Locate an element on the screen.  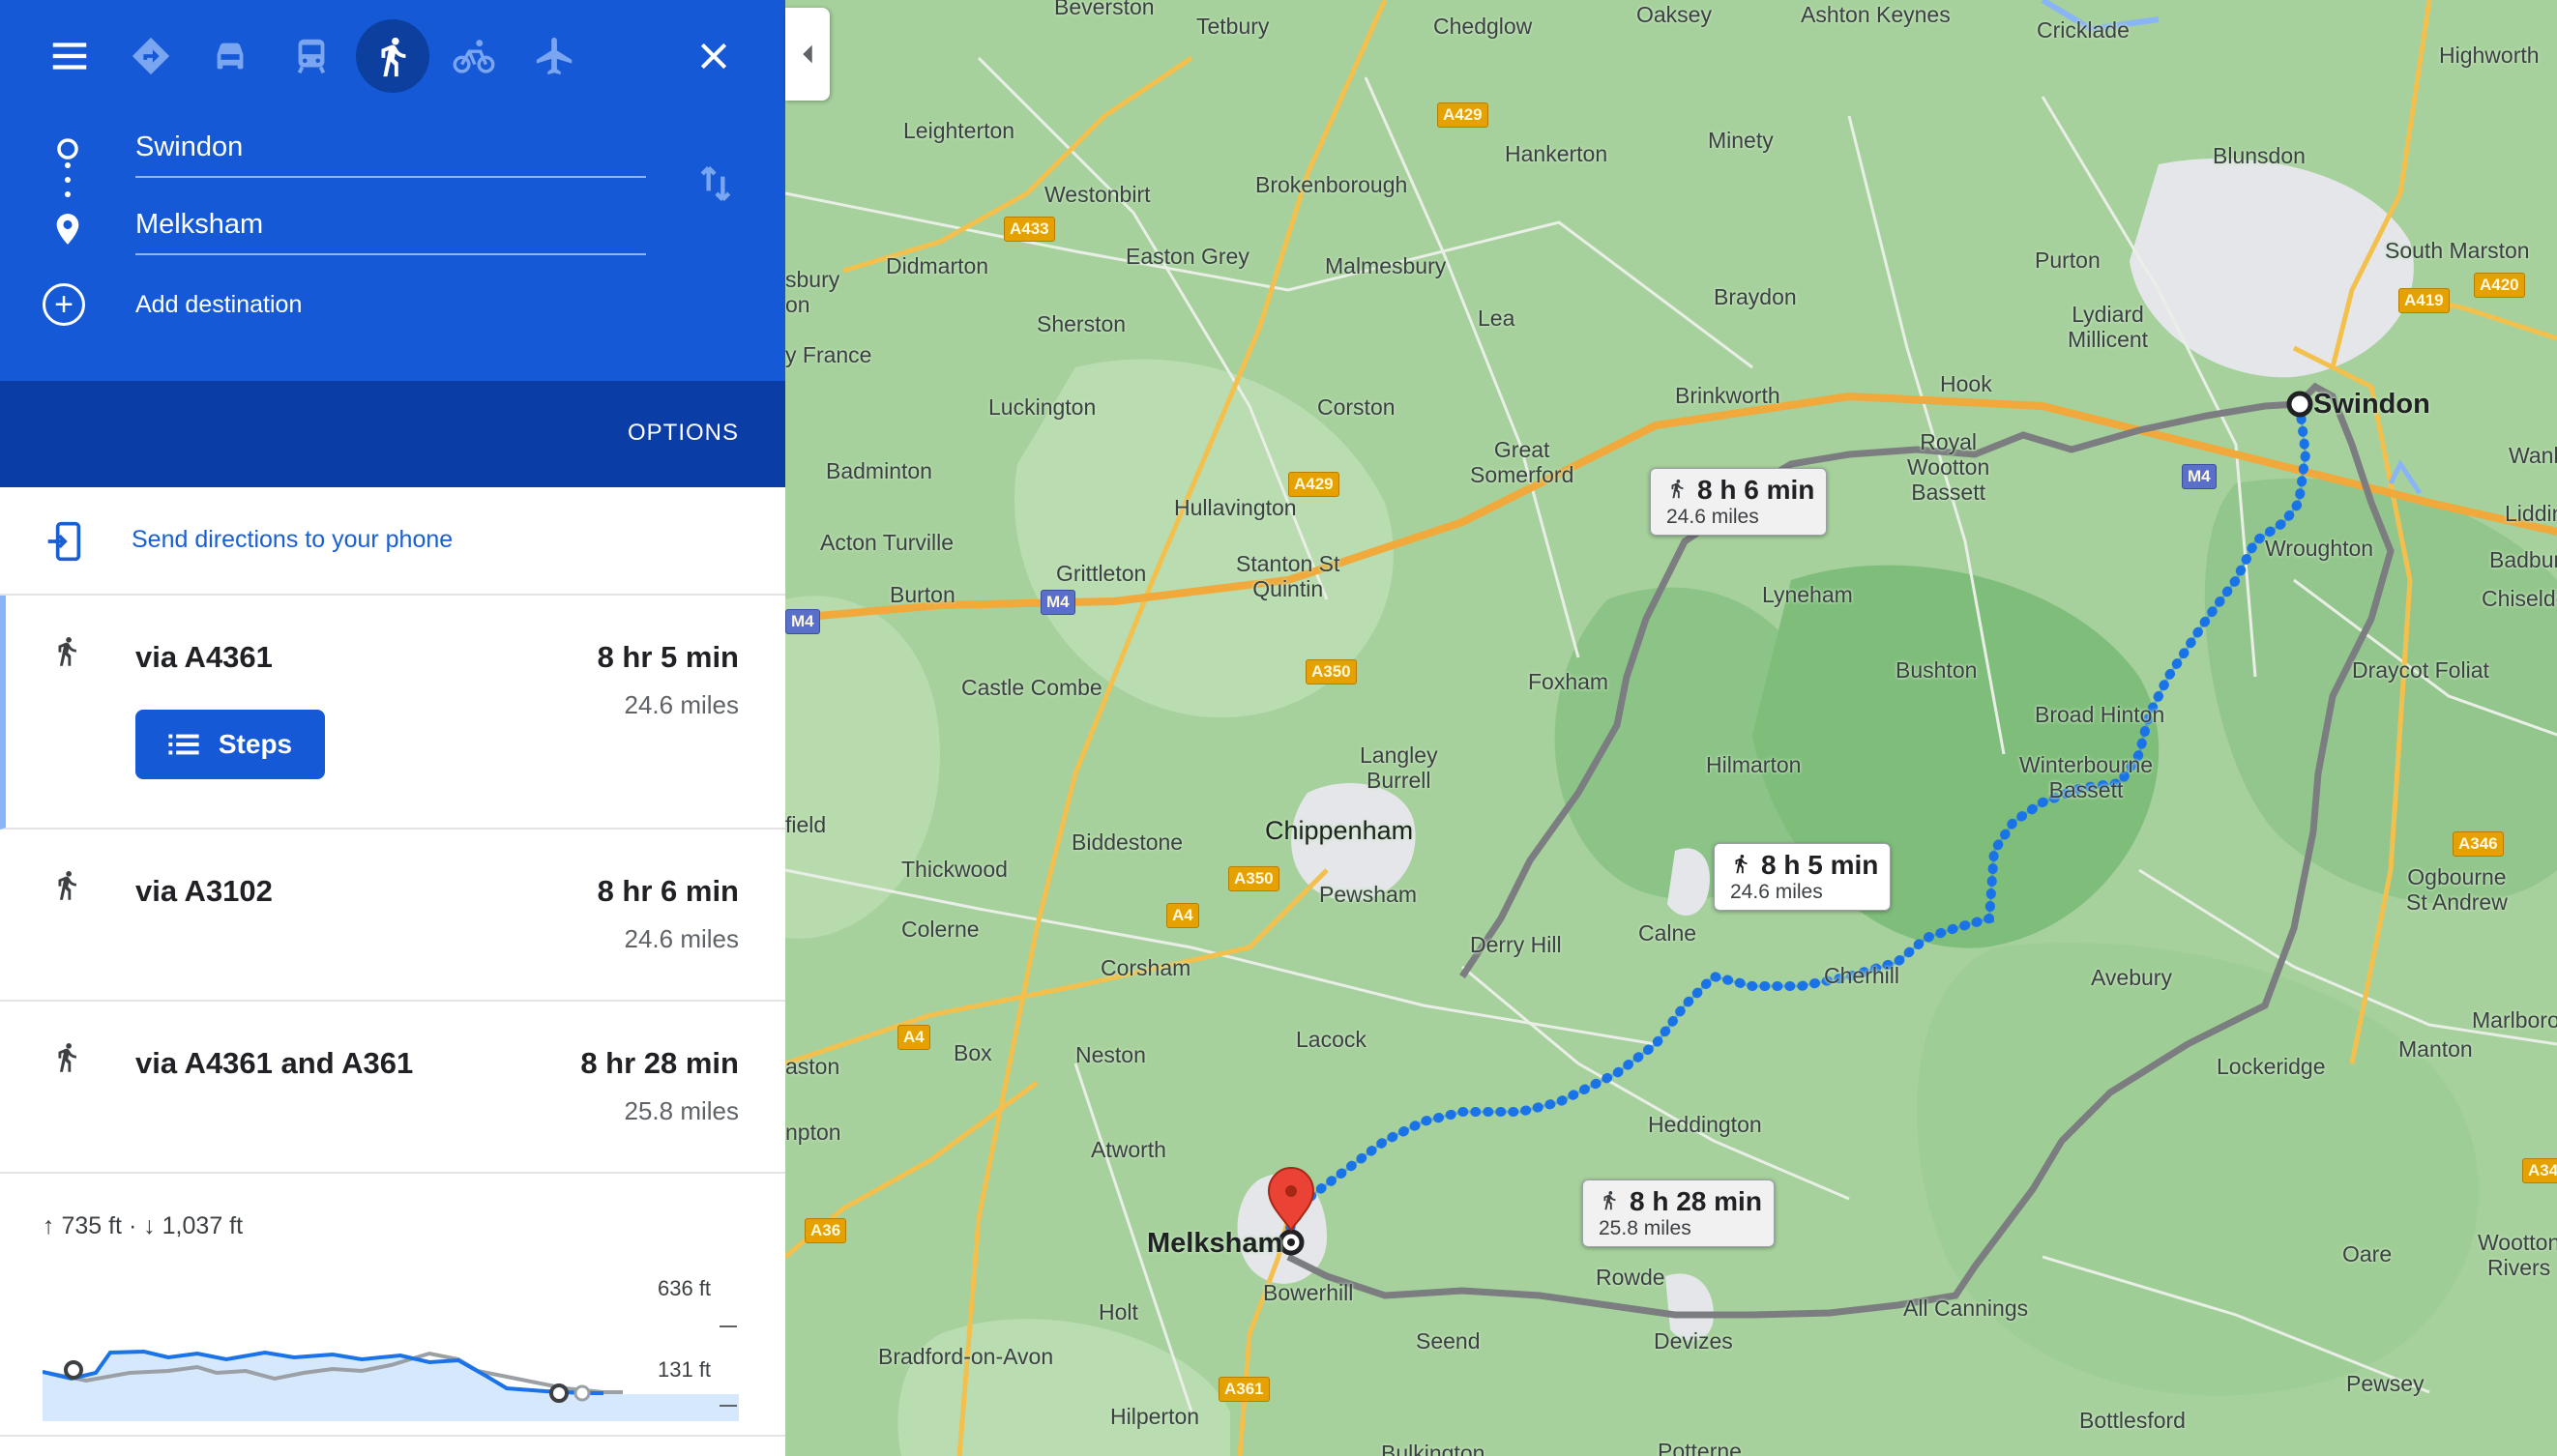
place-label: Lacock is located at coordinates (1331, 1040).